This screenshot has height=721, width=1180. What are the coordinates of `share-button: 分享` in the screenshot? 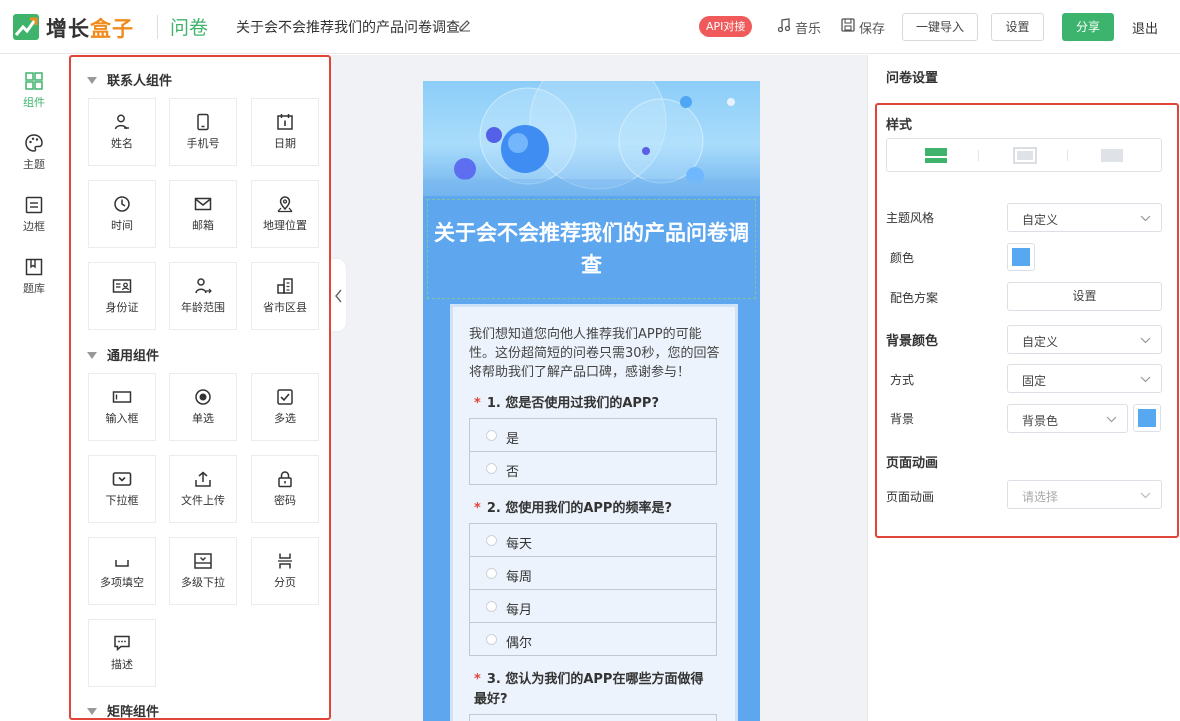 It's located at (1088, 27).